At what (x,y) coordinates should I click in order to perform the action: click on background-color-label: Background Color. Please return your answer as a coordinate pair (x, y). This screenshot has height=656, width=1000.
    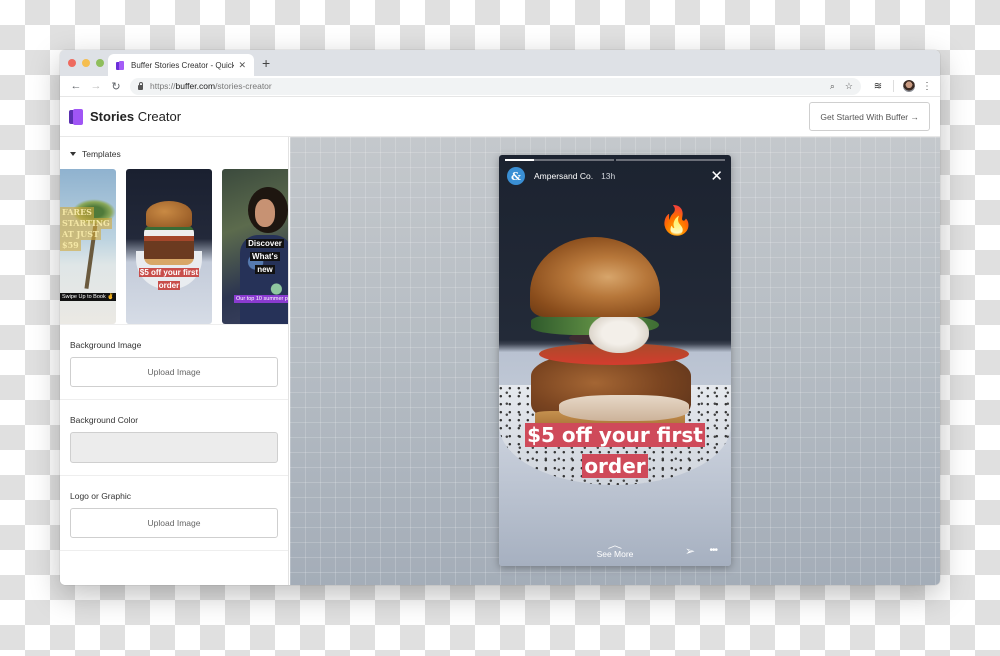
    Looking at the image, I should click on (104, 420).